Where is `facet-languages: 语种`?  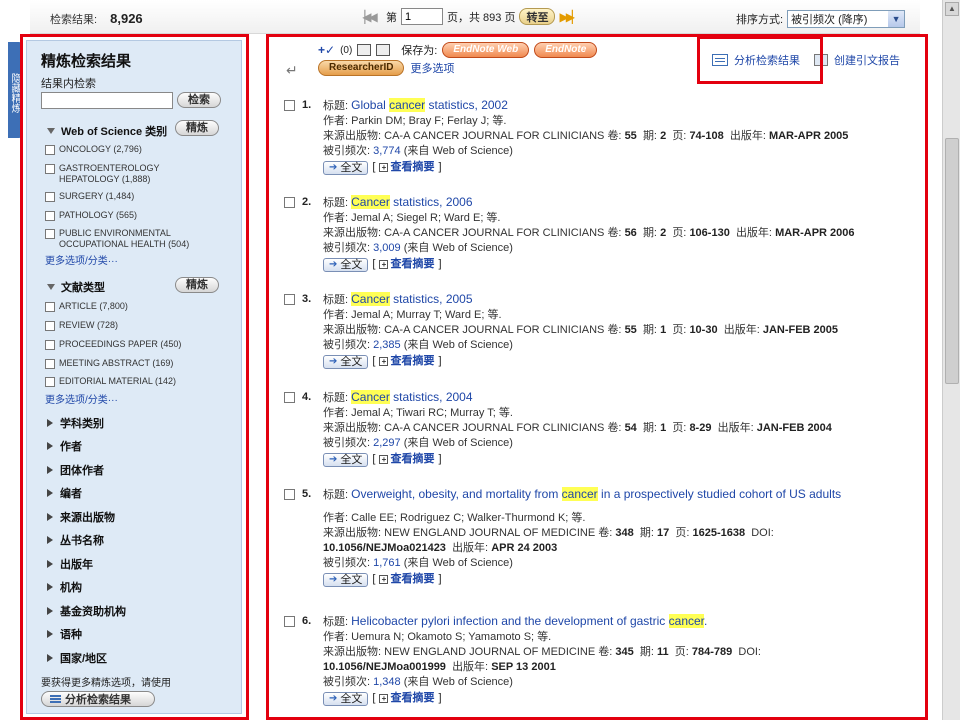 facet-languages: 语种 is located at coordinates (64, 634).